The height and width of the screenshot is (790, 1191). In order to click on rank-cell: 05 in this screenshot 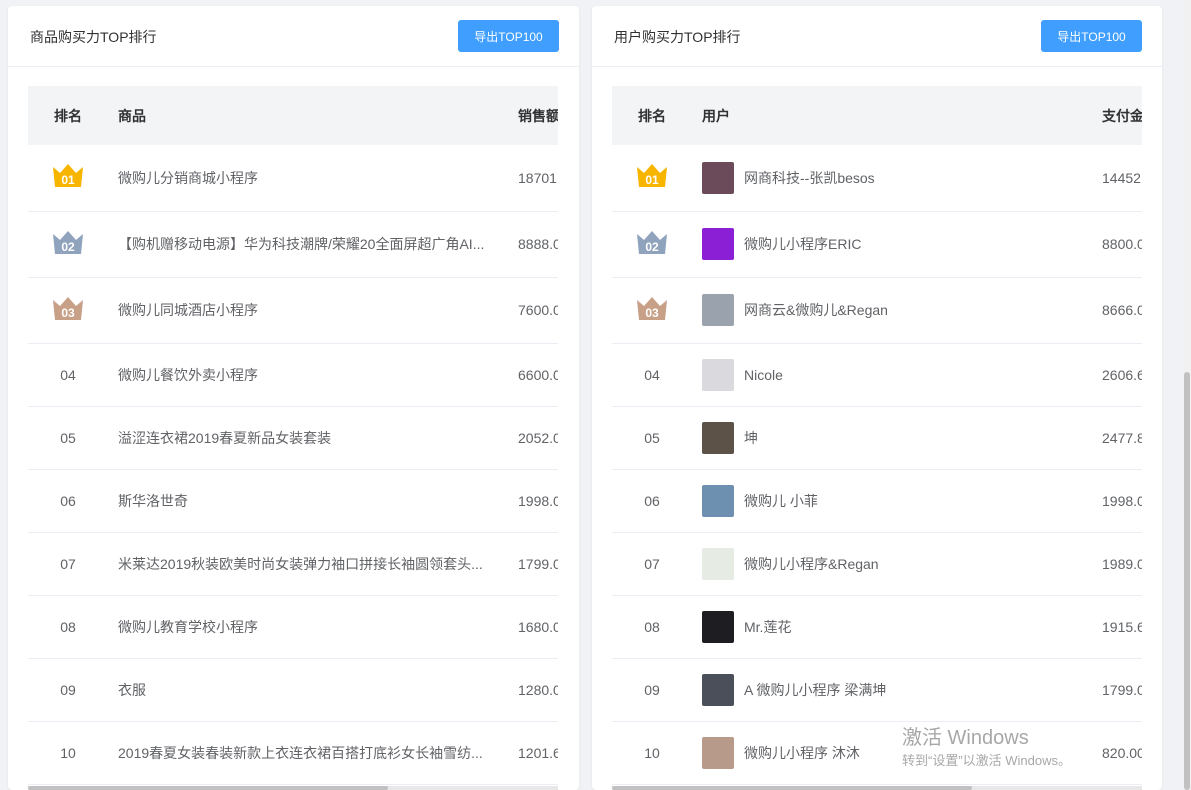, I will do `click(68, 438)`.